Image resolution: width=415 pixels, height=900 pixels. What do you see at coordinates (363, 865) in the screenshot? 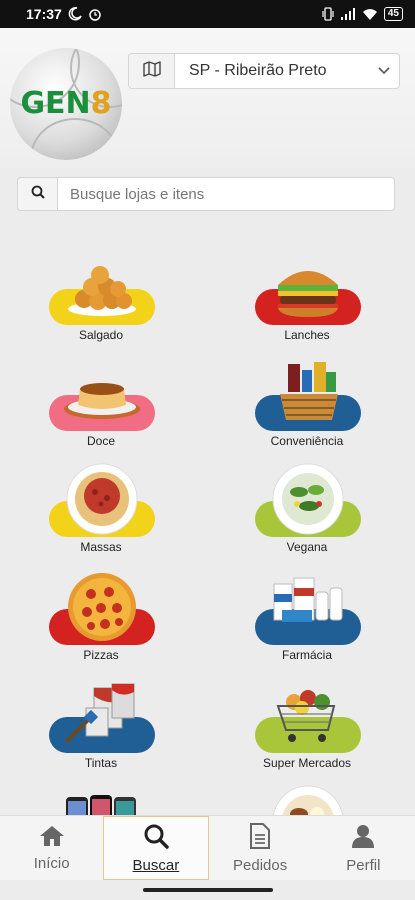
I see `nav-label: Perfil` at bounding box center [363, 865].